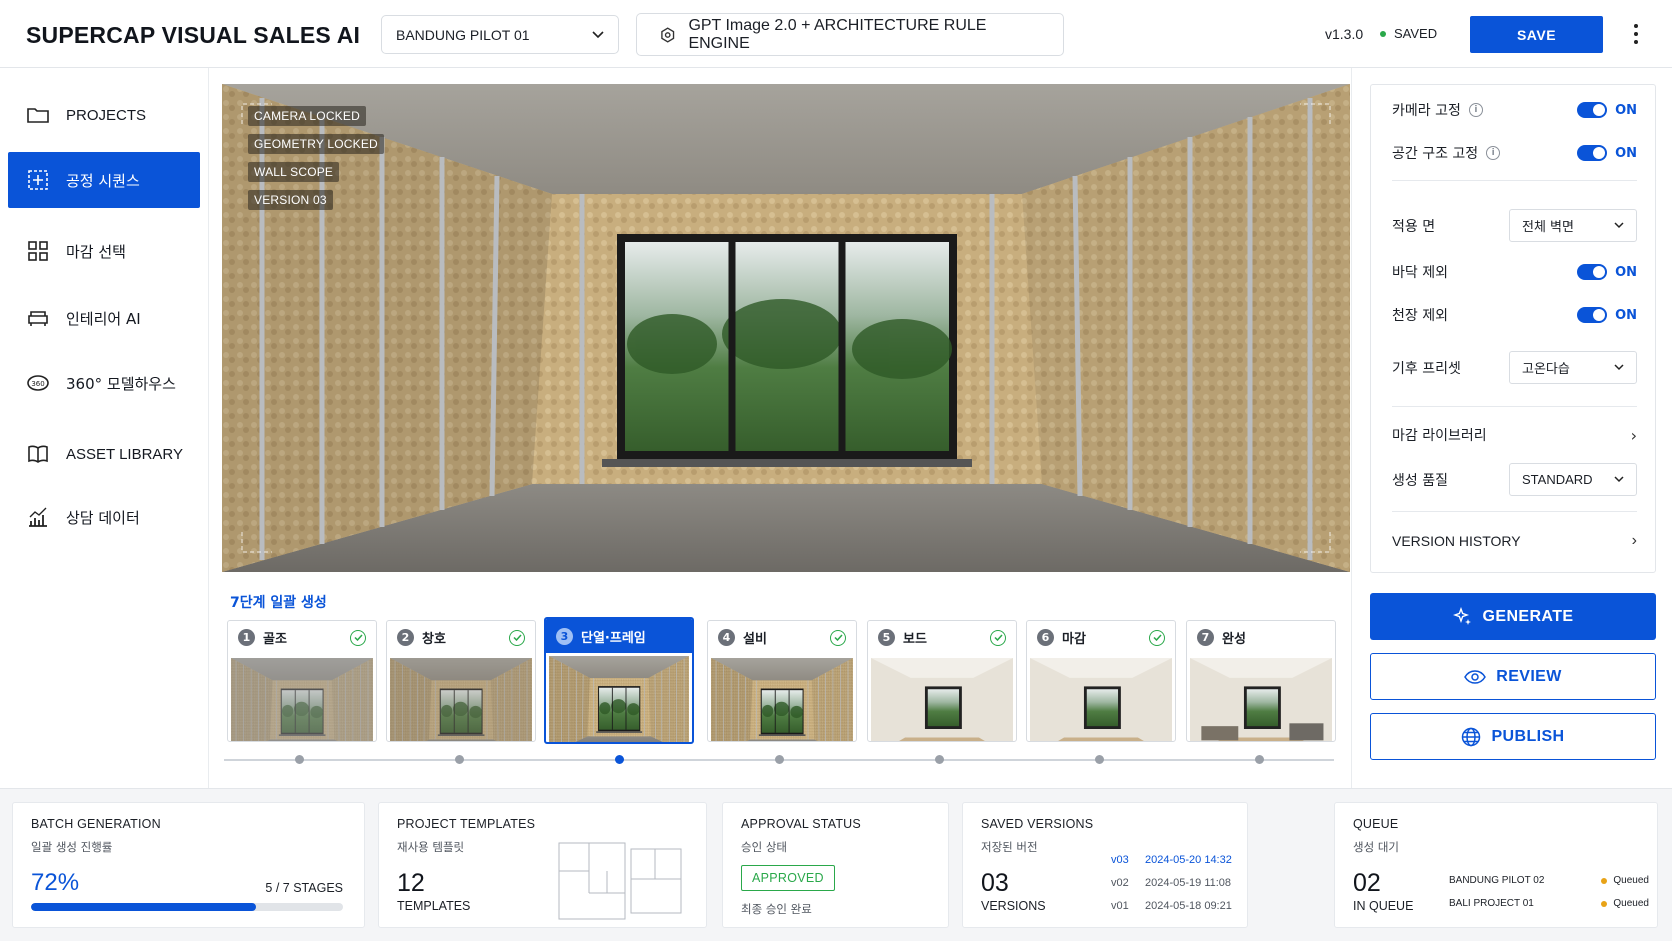  What do you see at coordinates (1573, 479) in the screenshot?
I see `quality-select: STANDARD` at bounding box center [1573, 479].